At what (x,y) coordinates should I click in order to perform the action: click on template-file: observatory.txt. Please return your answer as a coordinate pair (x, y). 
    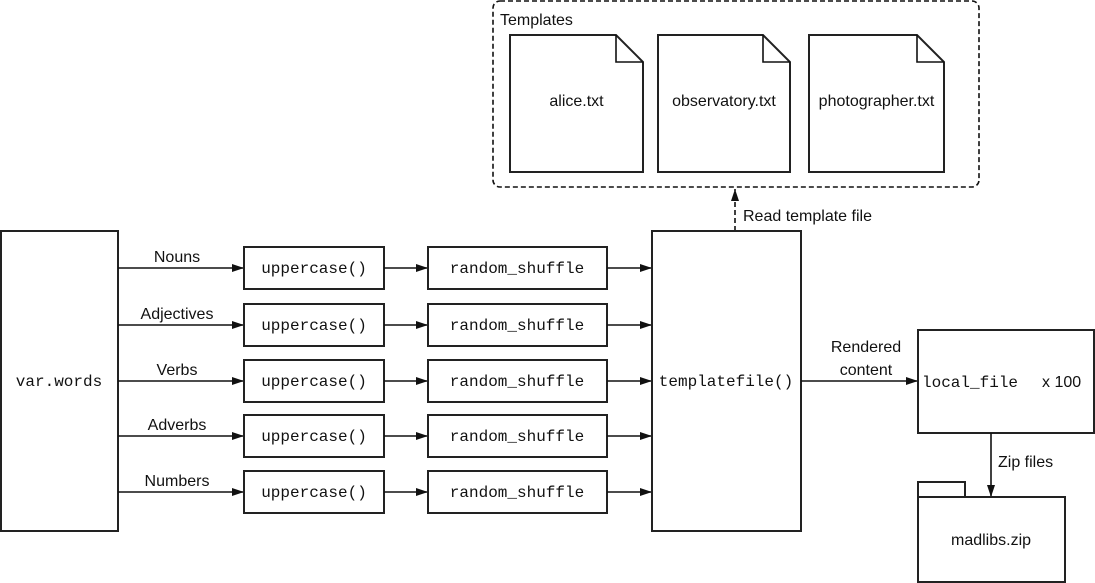
    Looking at the image, I should click on (724, 103).